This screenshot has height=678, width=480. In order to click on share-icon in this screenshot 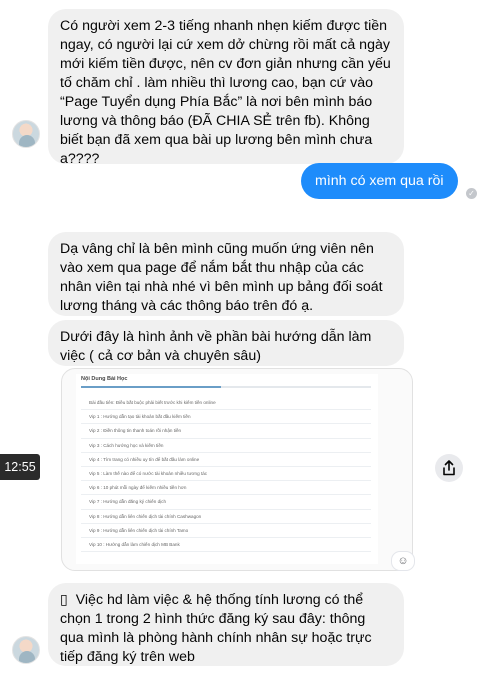, I will do `click(449, 468)`.